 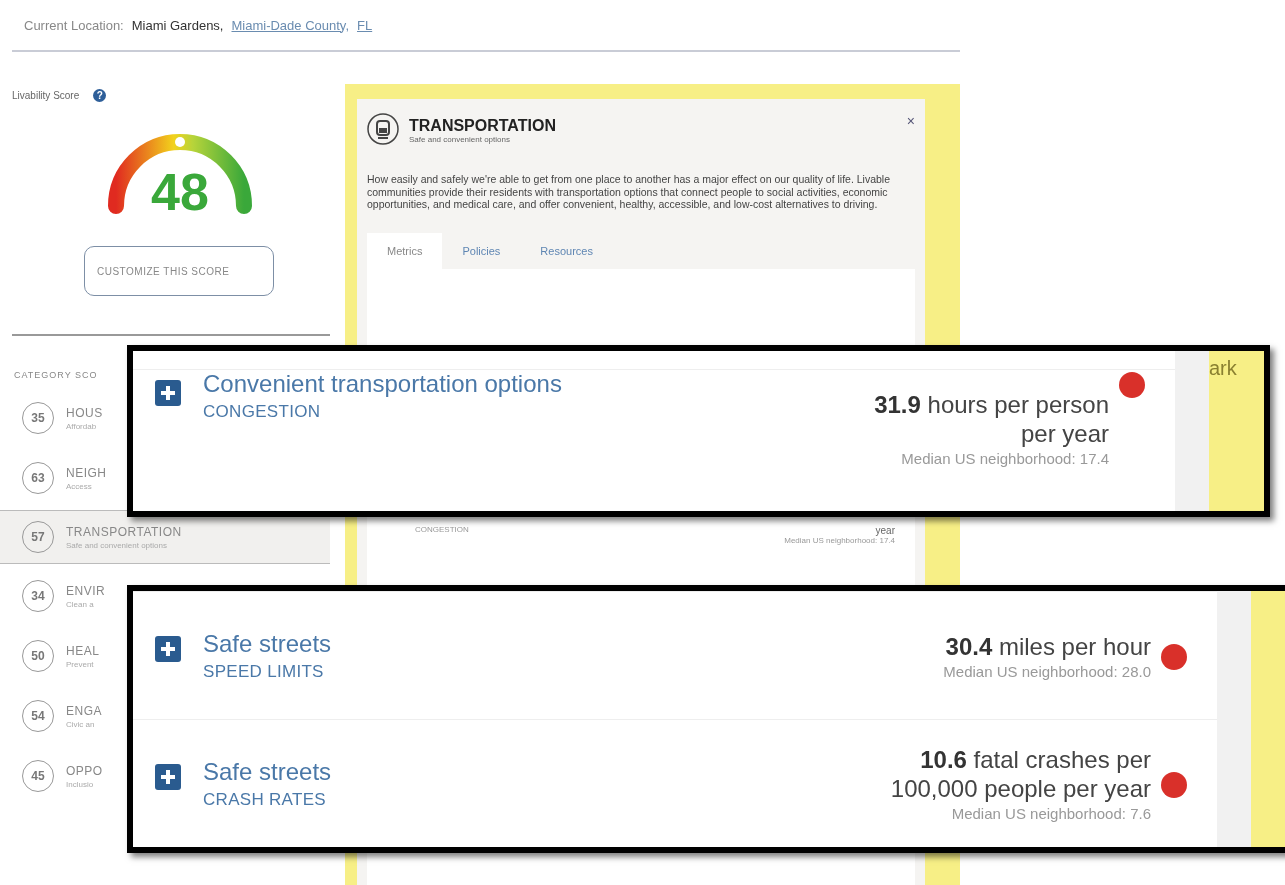 What do you see at coordinates (74, 25) in the screenshot?
I see `location-label: Current Location:` at bounding box center [74, 25].